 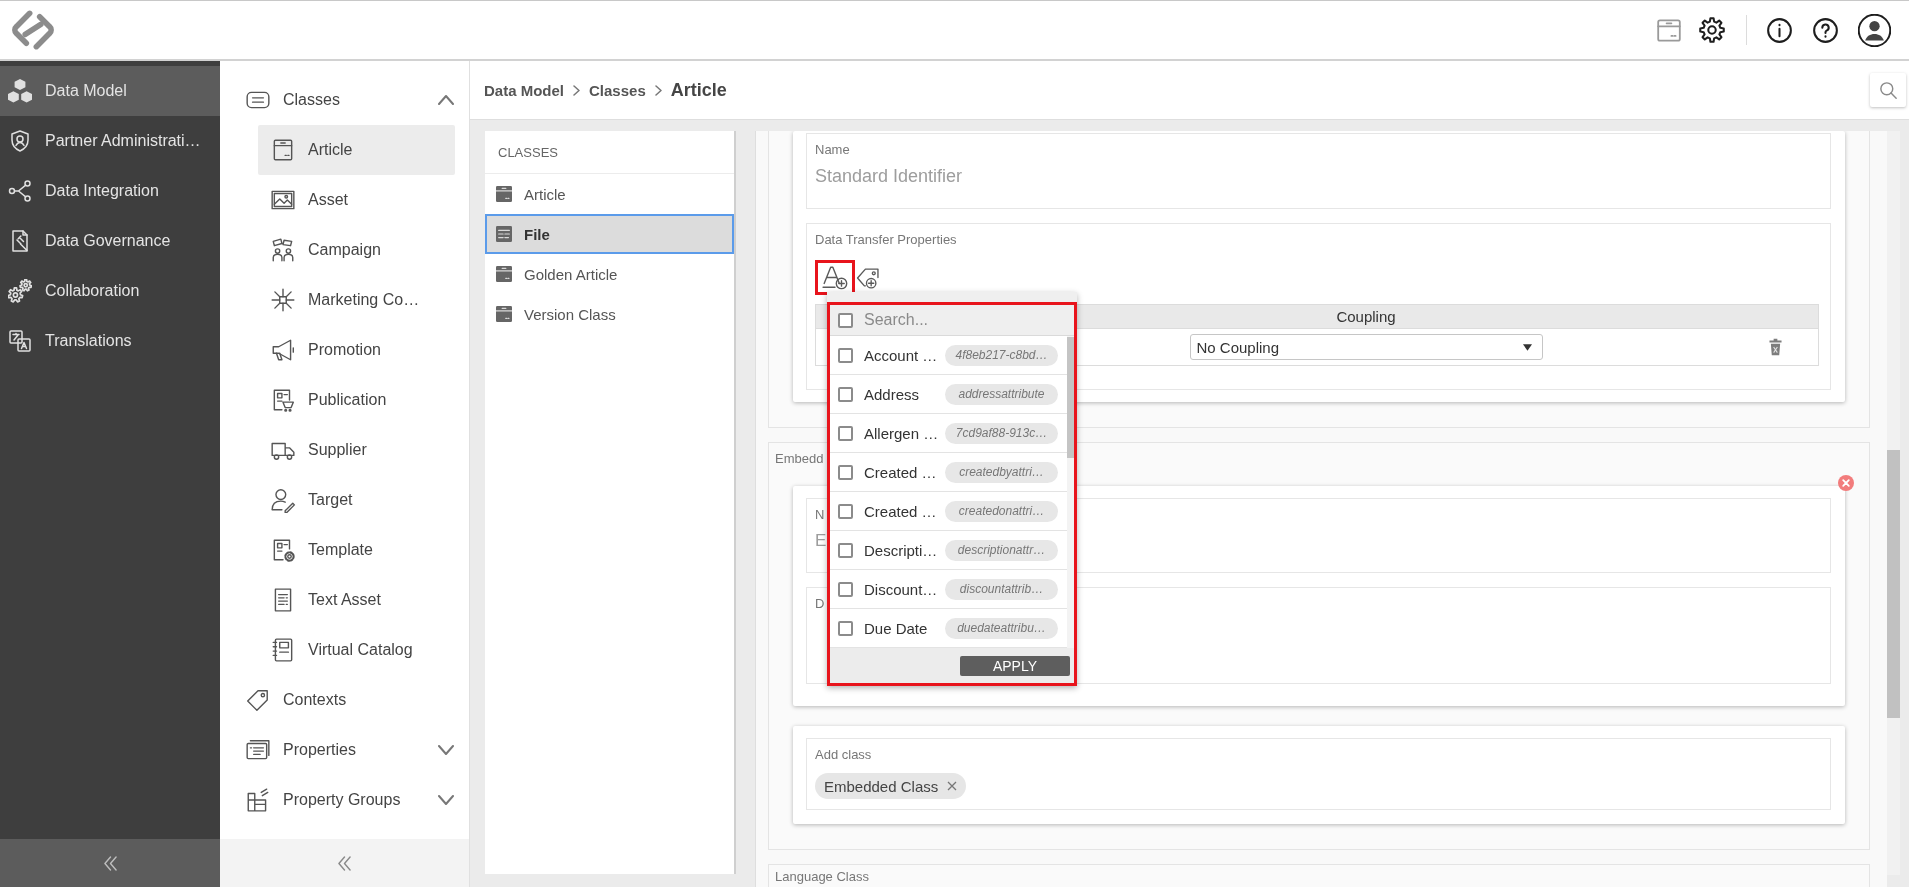 What do you see at coordinates (110, 191) in the screenshot?
I see `nav-item: Data Integration` at bounding box center [110, 191].